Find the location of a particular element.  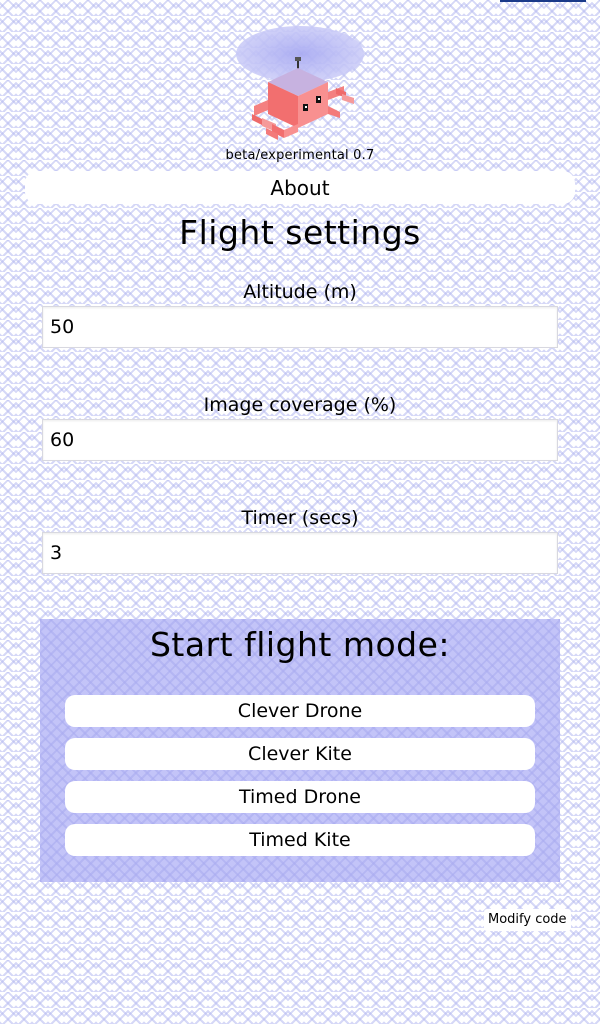

clever-drone-button: Clever Drone is located at coordinates (300, 711).